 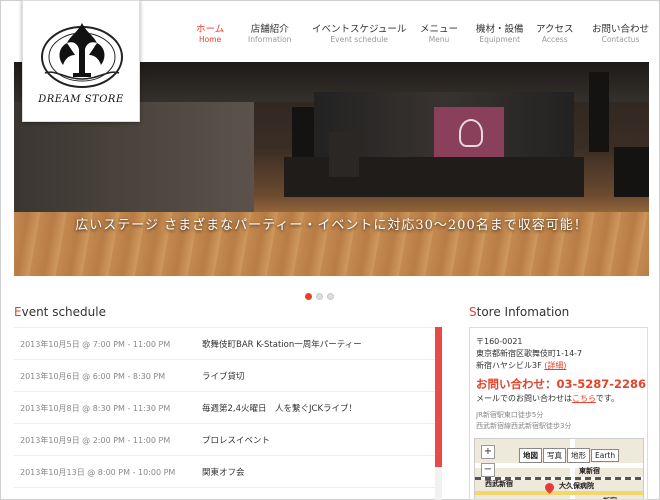 What do you see at coordinates (210, 39) in the screenshot?
I see `nav-home-sublabel: Home` at bounding box center [210, 39].